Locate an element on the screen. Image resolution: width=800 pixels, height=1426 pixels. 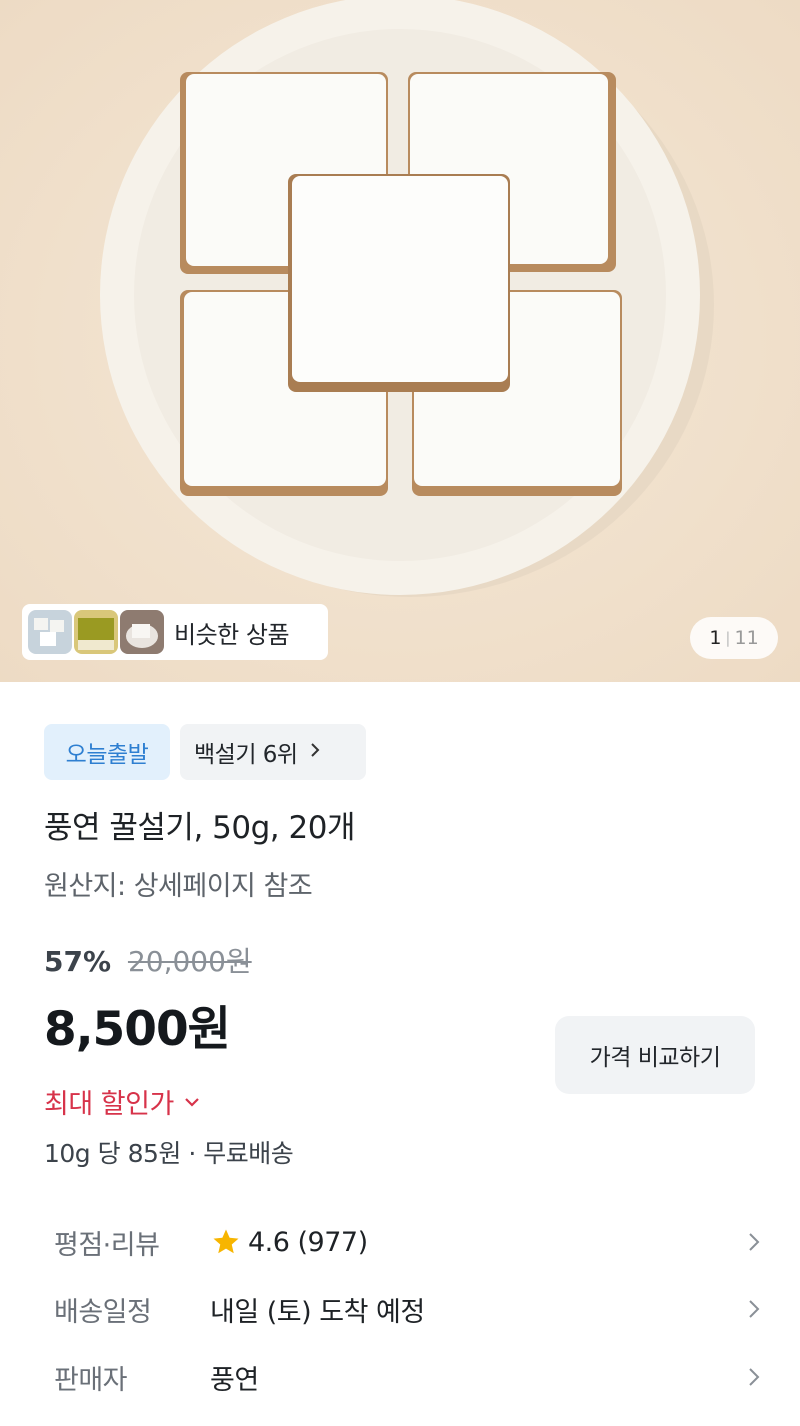
rating-value: 4.6 (977) is located at coordinates (308, 1242).